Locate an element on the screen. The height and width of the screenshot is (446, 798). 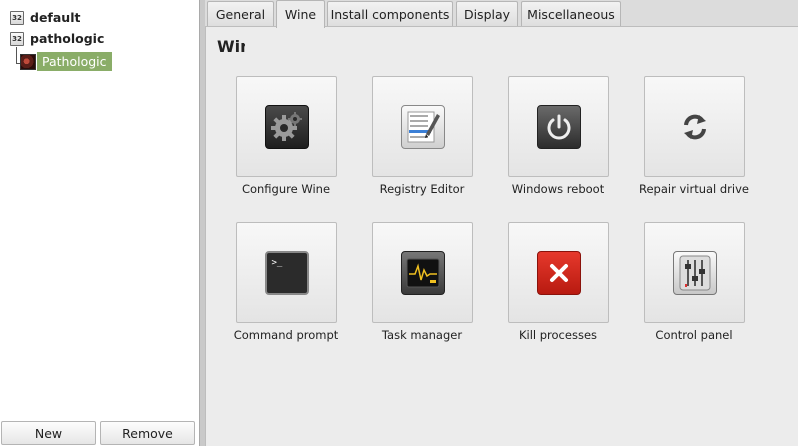
repair-virtual-drive-button is located at coordinates (694, 126).